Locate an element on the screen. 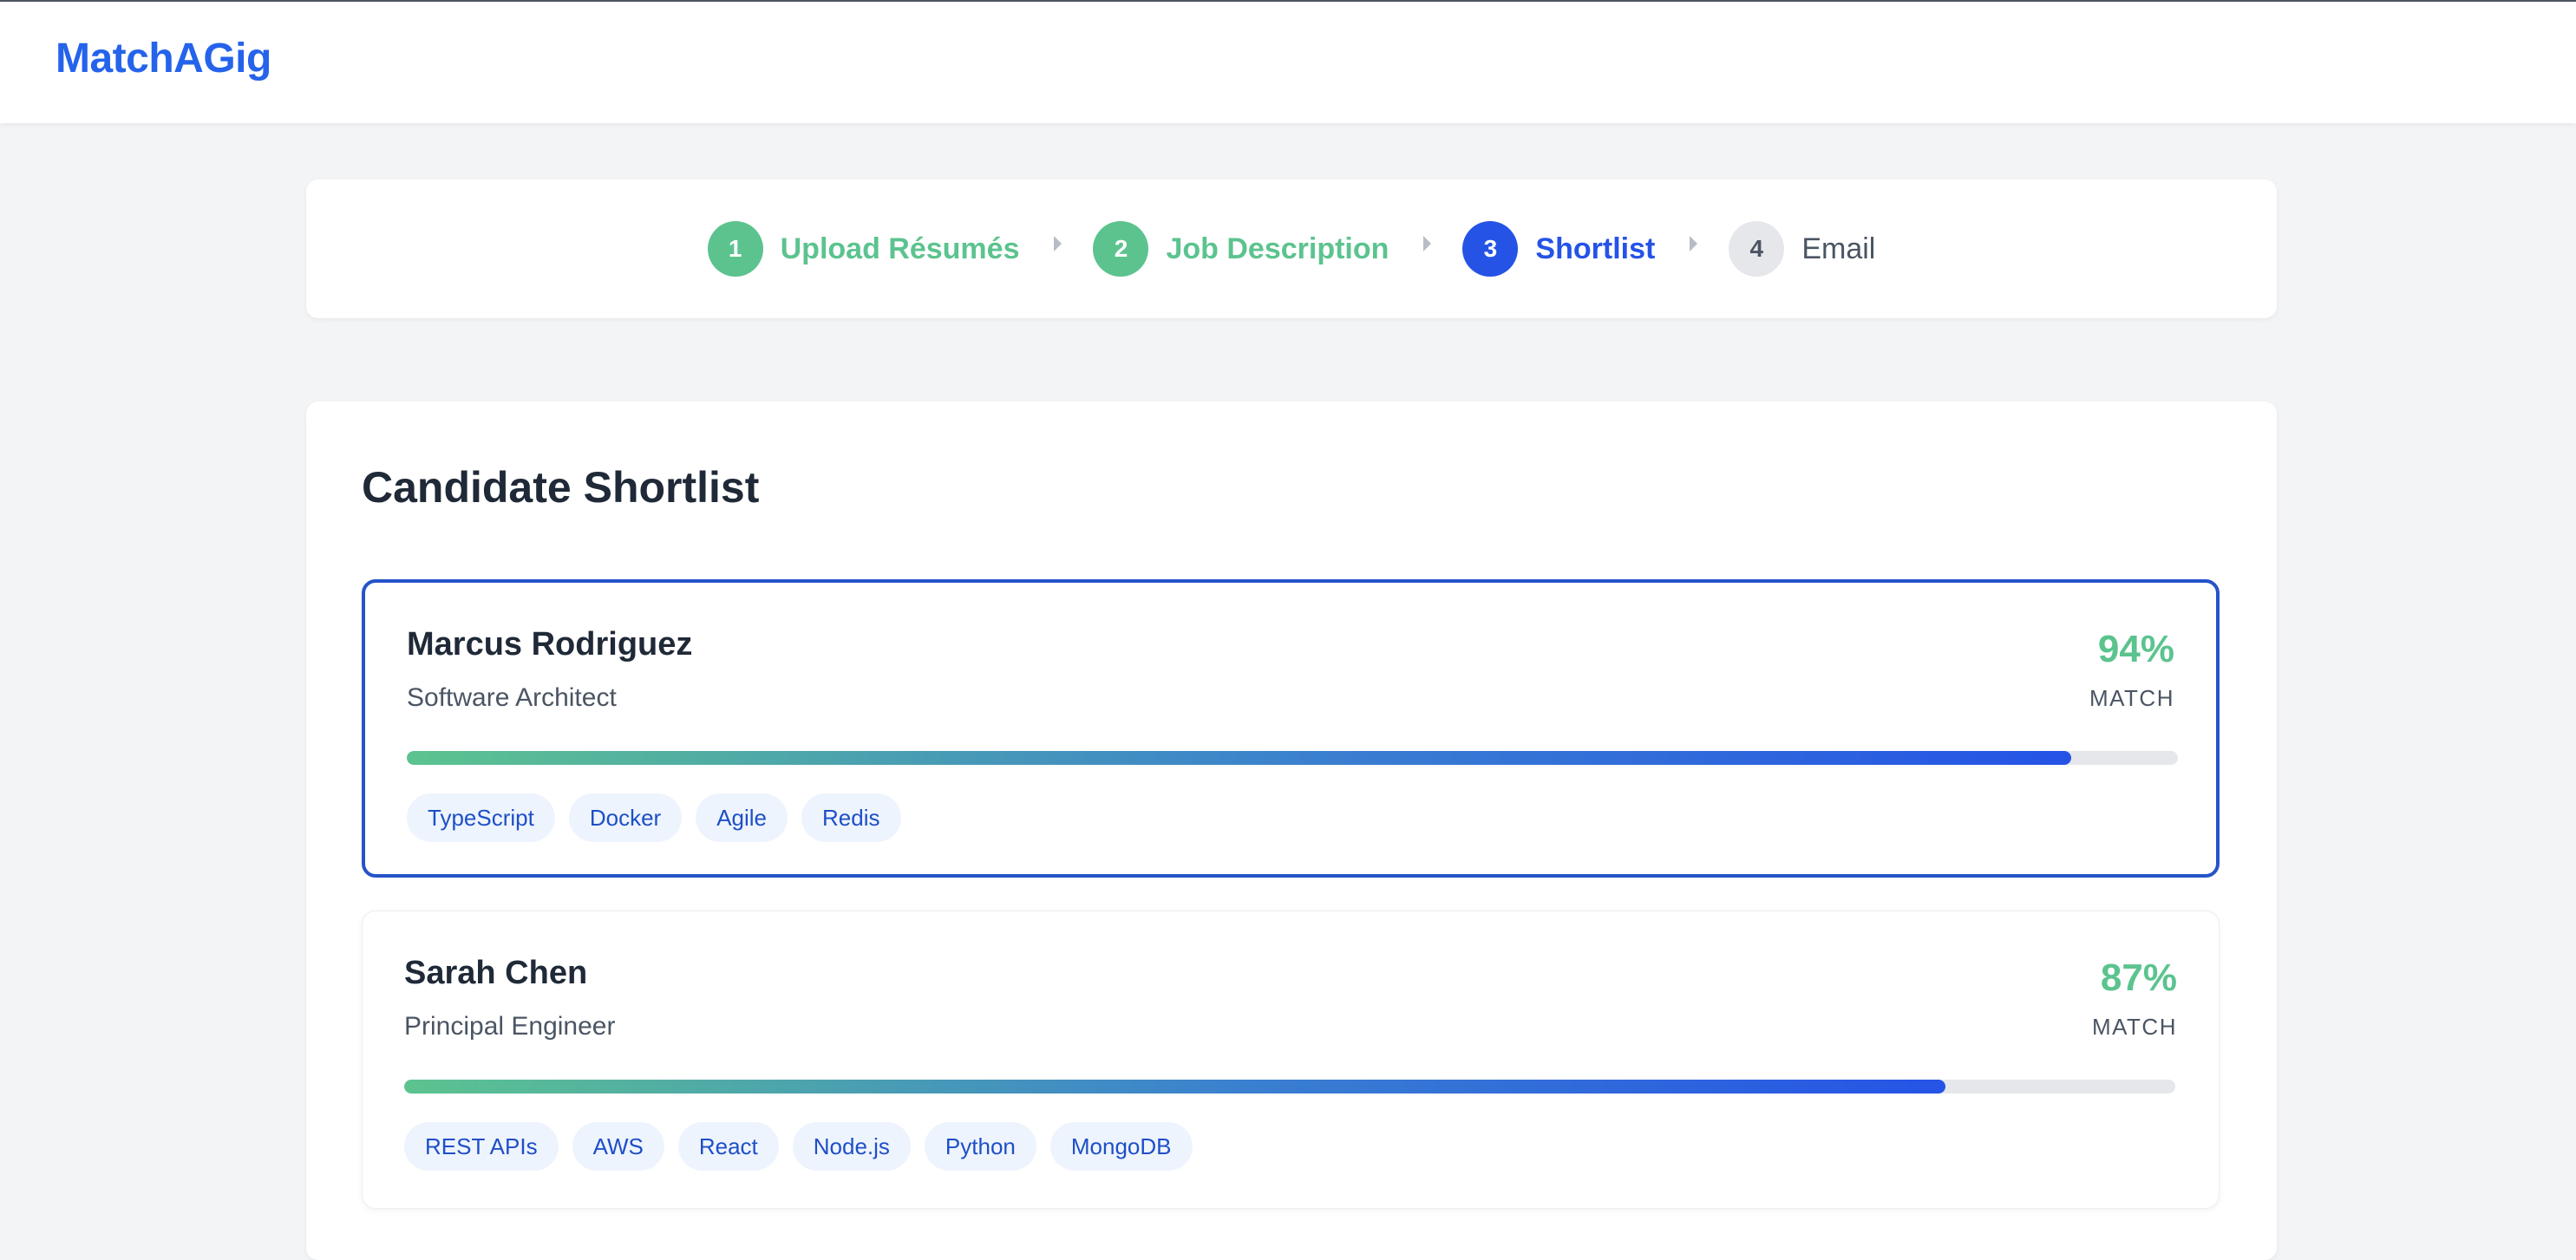  candidate-role: Principal Engineer is located at coordinates (510, 1026).